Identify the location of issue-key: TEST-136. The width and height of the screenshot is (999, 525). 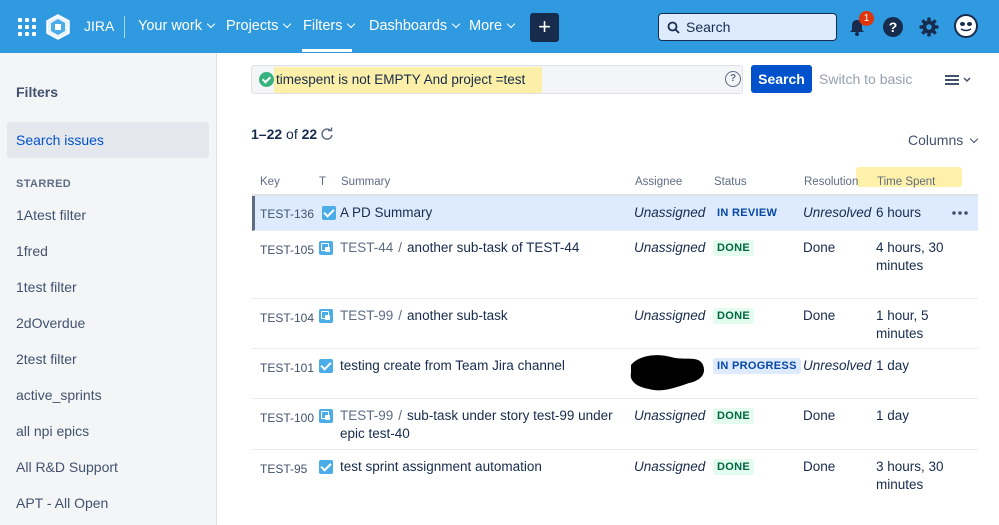
(287, 214).